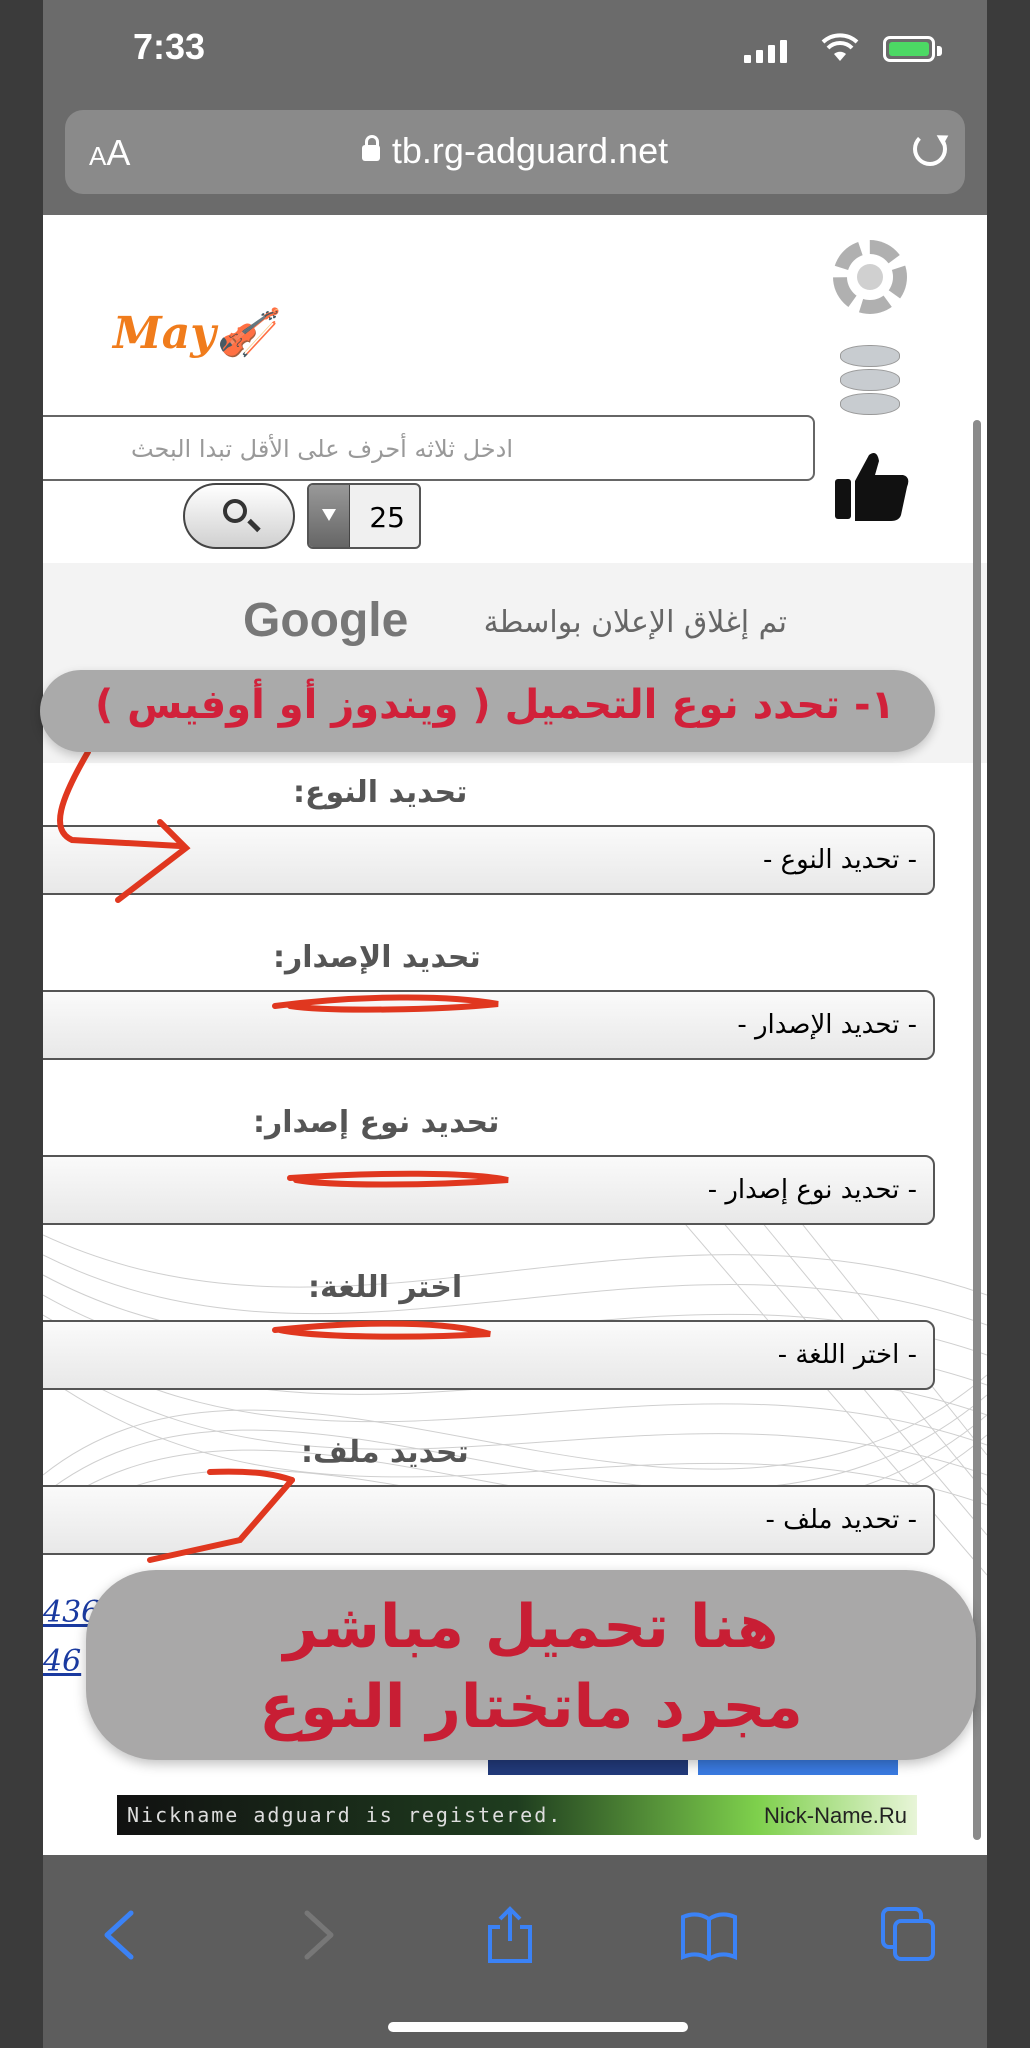 The image size is (1030, 2048). I want to click on browser-toolbar, so click(515, 1951).